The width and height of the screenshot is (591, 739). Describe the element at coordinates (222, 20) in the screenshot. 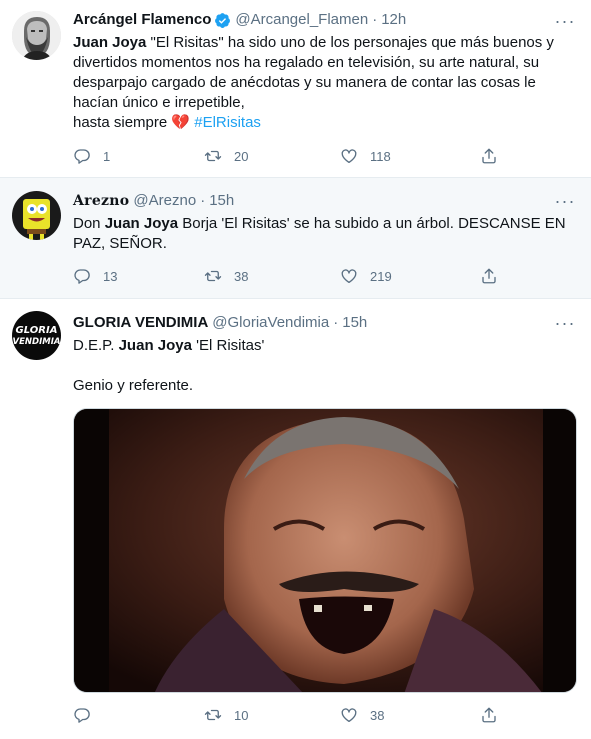

I see `verified-badge-icon` at that location.